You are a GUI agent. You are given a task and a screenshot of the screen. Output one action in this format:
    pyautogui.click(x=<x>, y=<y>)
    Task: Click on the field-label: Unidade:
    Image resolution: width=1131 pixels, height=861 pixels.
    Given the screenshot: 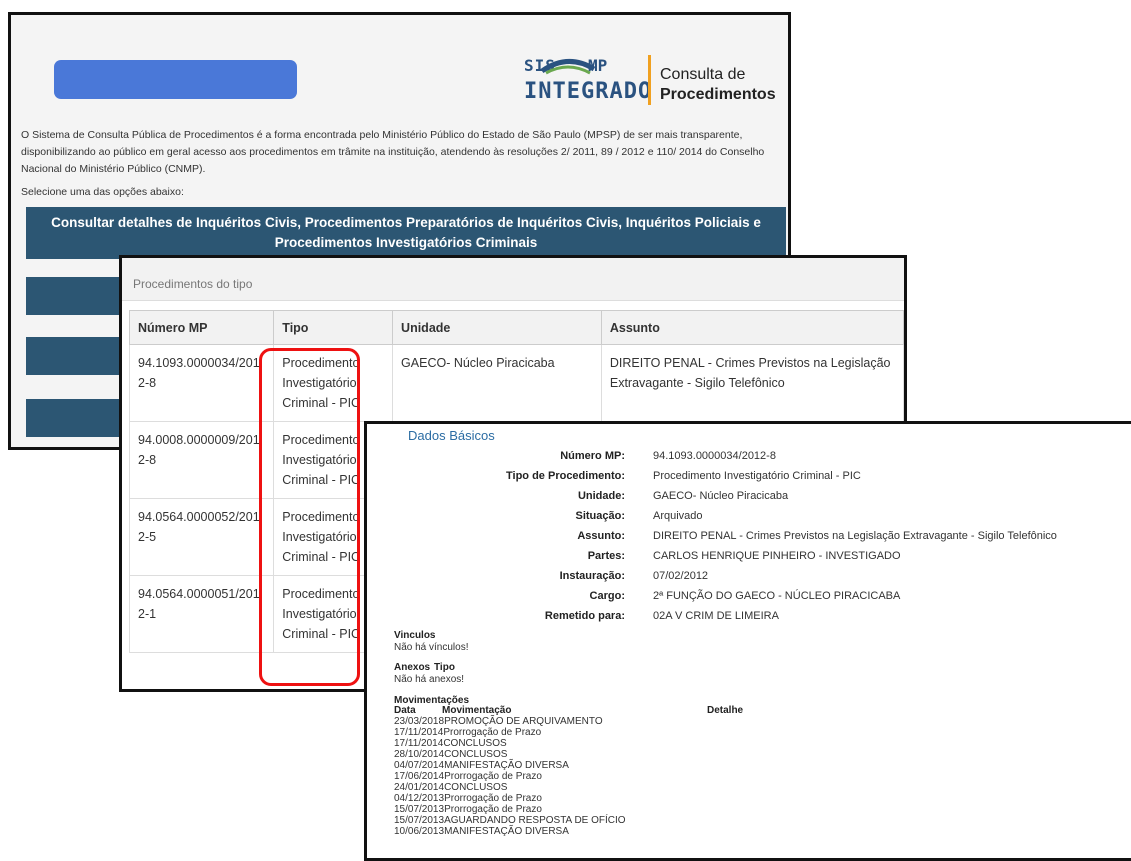 What is the action you would take?
    pyautogui.click(x=601, y=496)
    